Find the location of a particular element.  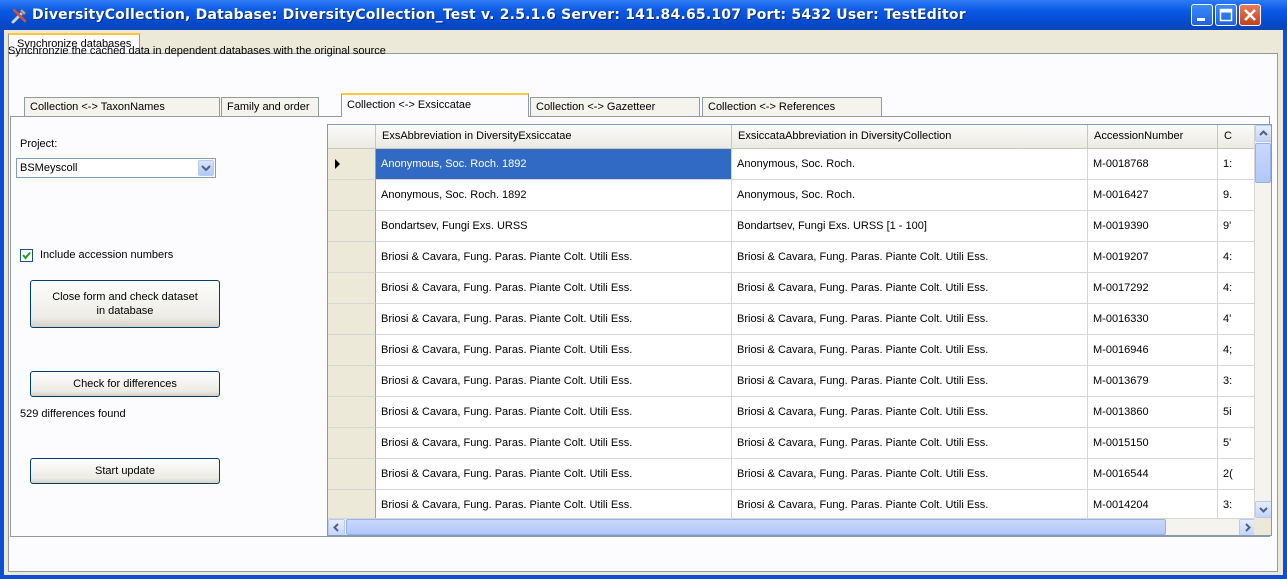

horizontal-scroll-thumb is located at coordinates (756, 527).